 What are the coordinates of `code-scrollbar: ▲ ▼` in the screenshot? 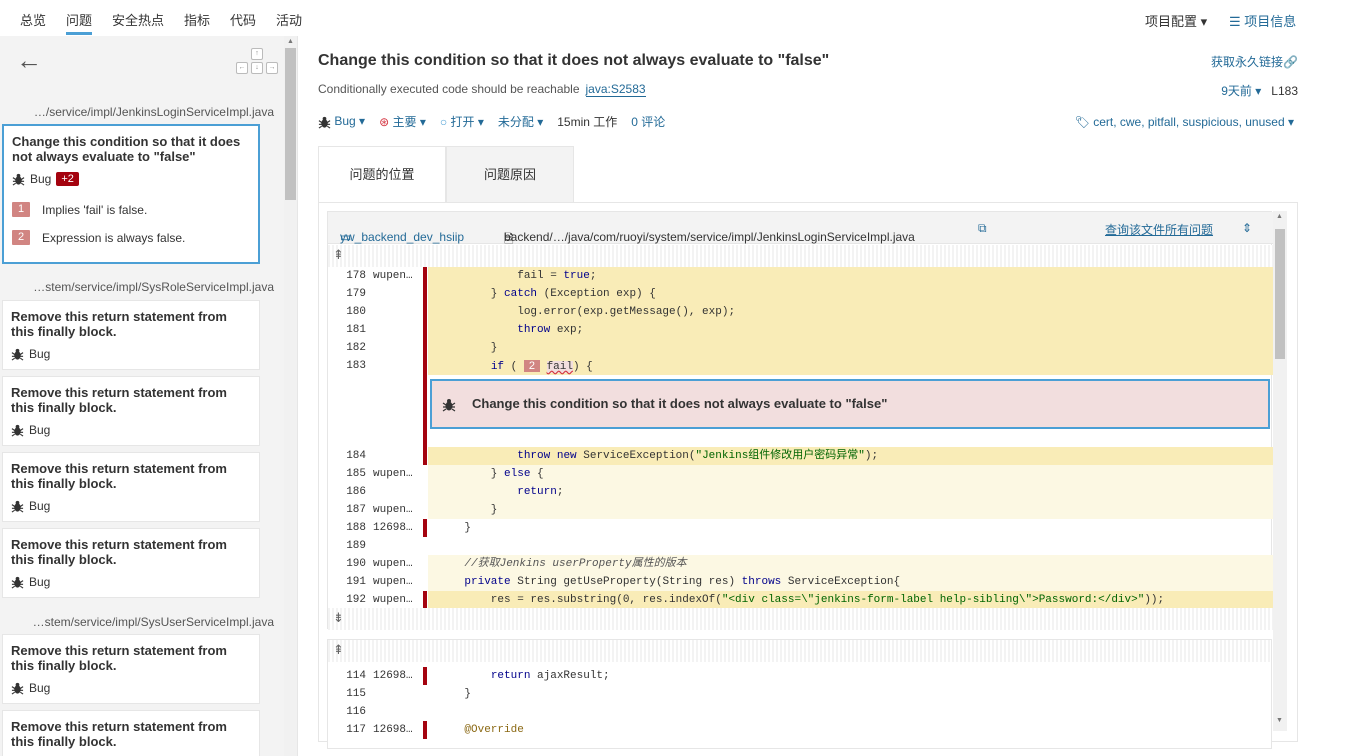 It's located at (1280, 471).